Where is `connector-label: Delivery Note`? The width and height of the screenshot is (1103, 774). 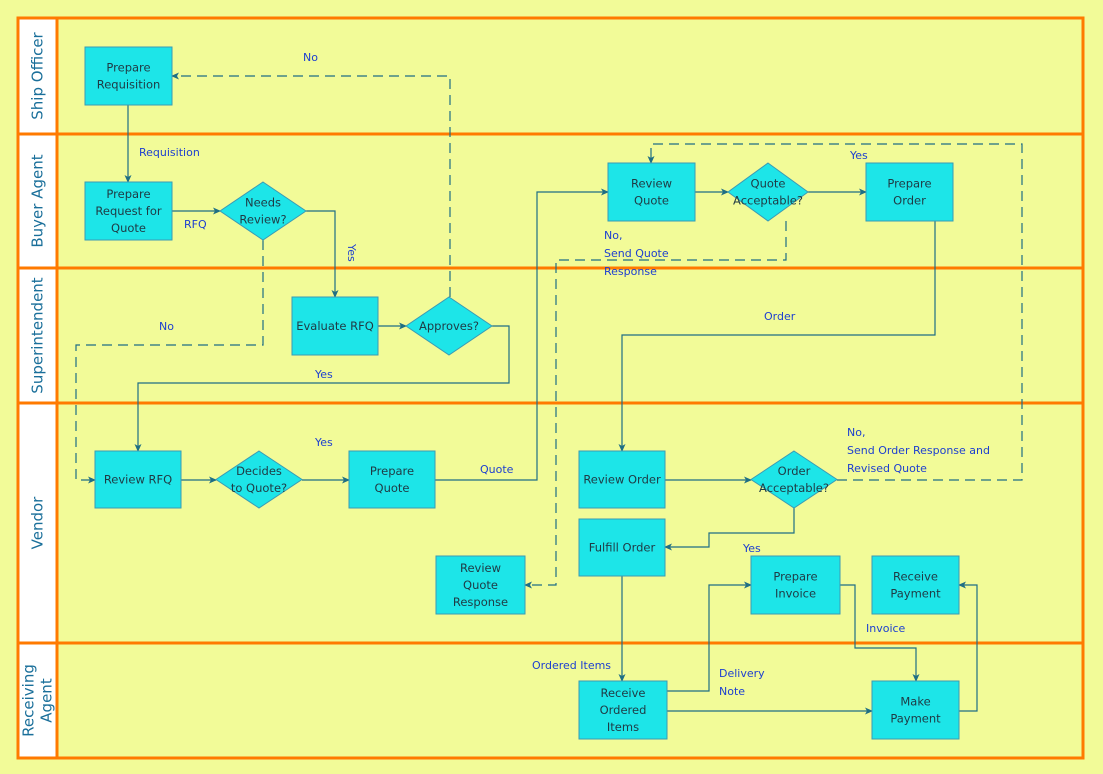
connector-label: Delivery Note is located at coordinates (742, 682).